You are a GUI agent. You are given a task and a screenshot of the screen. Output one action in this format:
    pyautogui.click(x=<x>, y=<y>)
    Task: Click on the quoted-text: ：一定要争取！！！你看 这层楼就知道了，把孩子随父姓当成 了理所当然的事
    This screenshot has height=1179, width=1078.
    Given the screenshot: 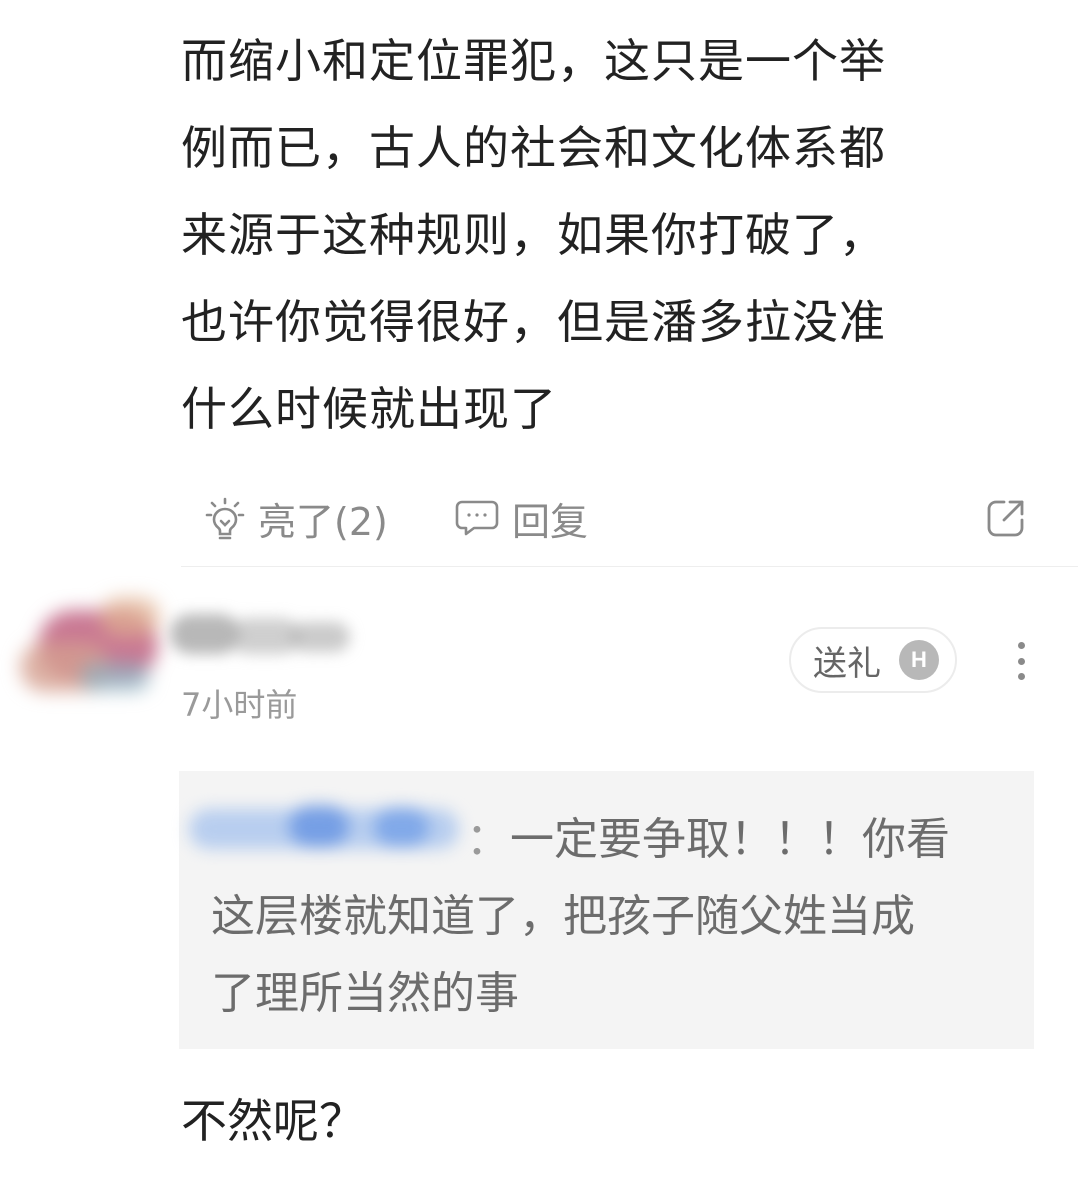 What is the action you would take?
    pyautogui.click(x=611, y=916)
    